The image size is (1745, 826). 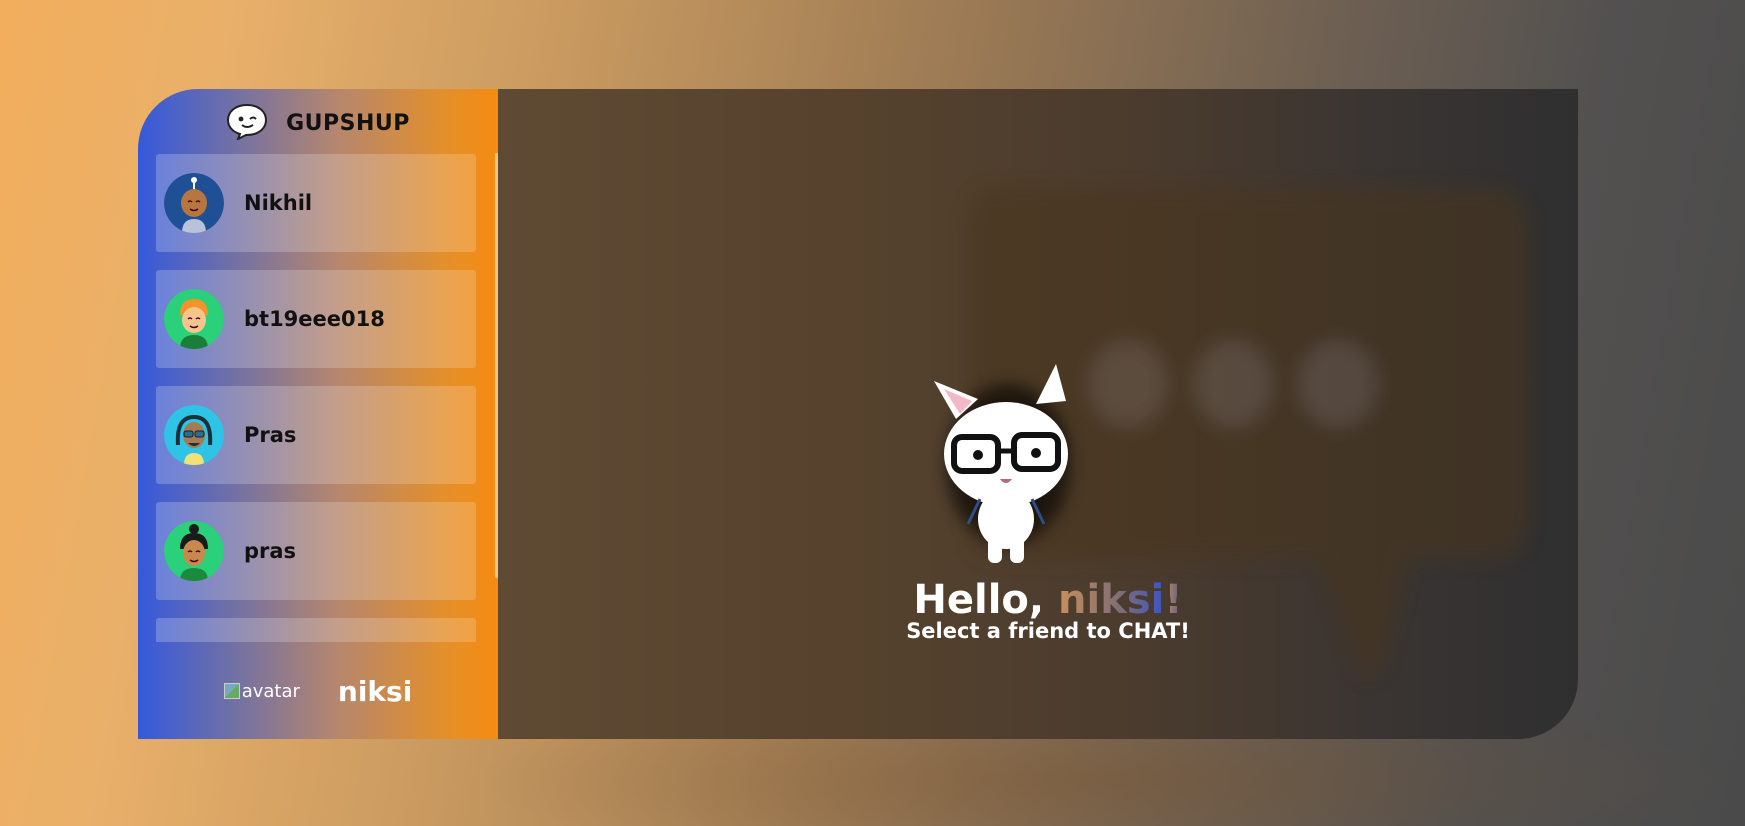 I want to click on contact-list: Nikhil bt19eee018 Pras pras, so click(x=316, y=398).